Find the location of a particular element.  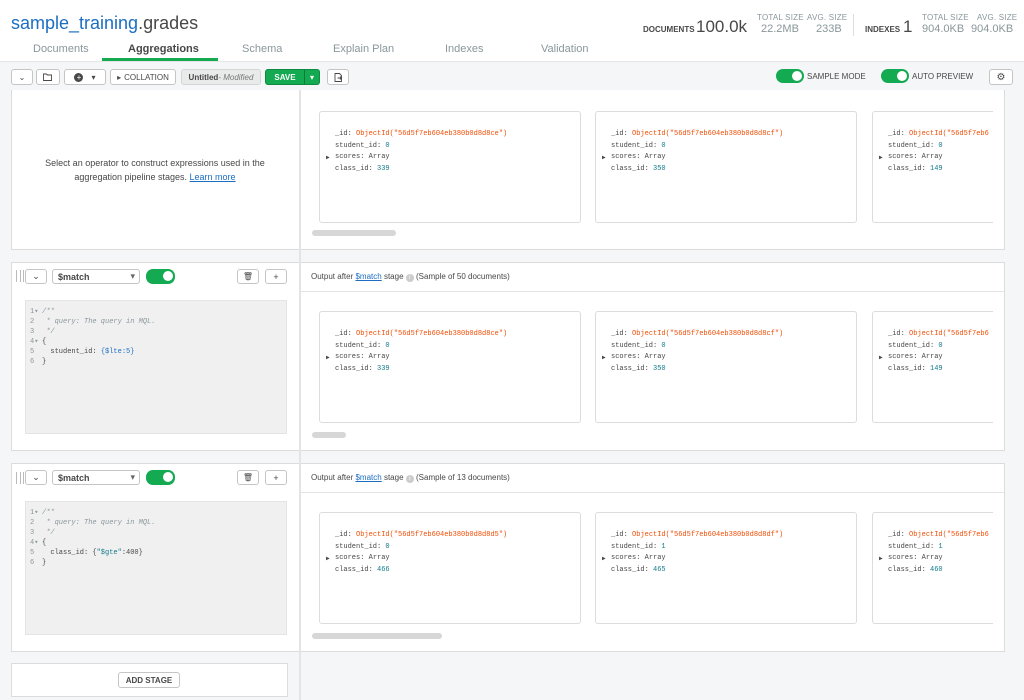

chevron-down-icon: ▾ is located at coordinates (311, 77).